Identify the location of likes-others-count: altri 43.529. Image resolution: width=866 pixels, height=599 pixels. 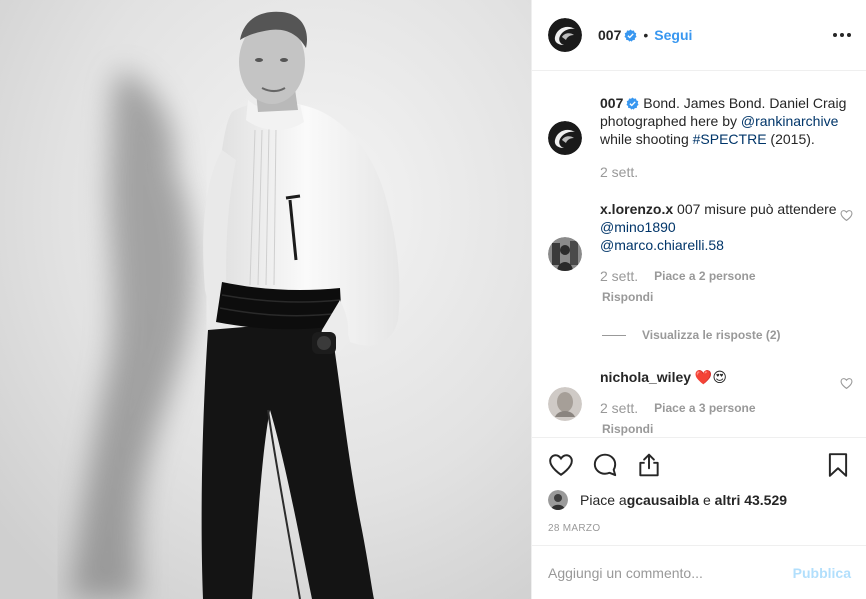
(751, 500).